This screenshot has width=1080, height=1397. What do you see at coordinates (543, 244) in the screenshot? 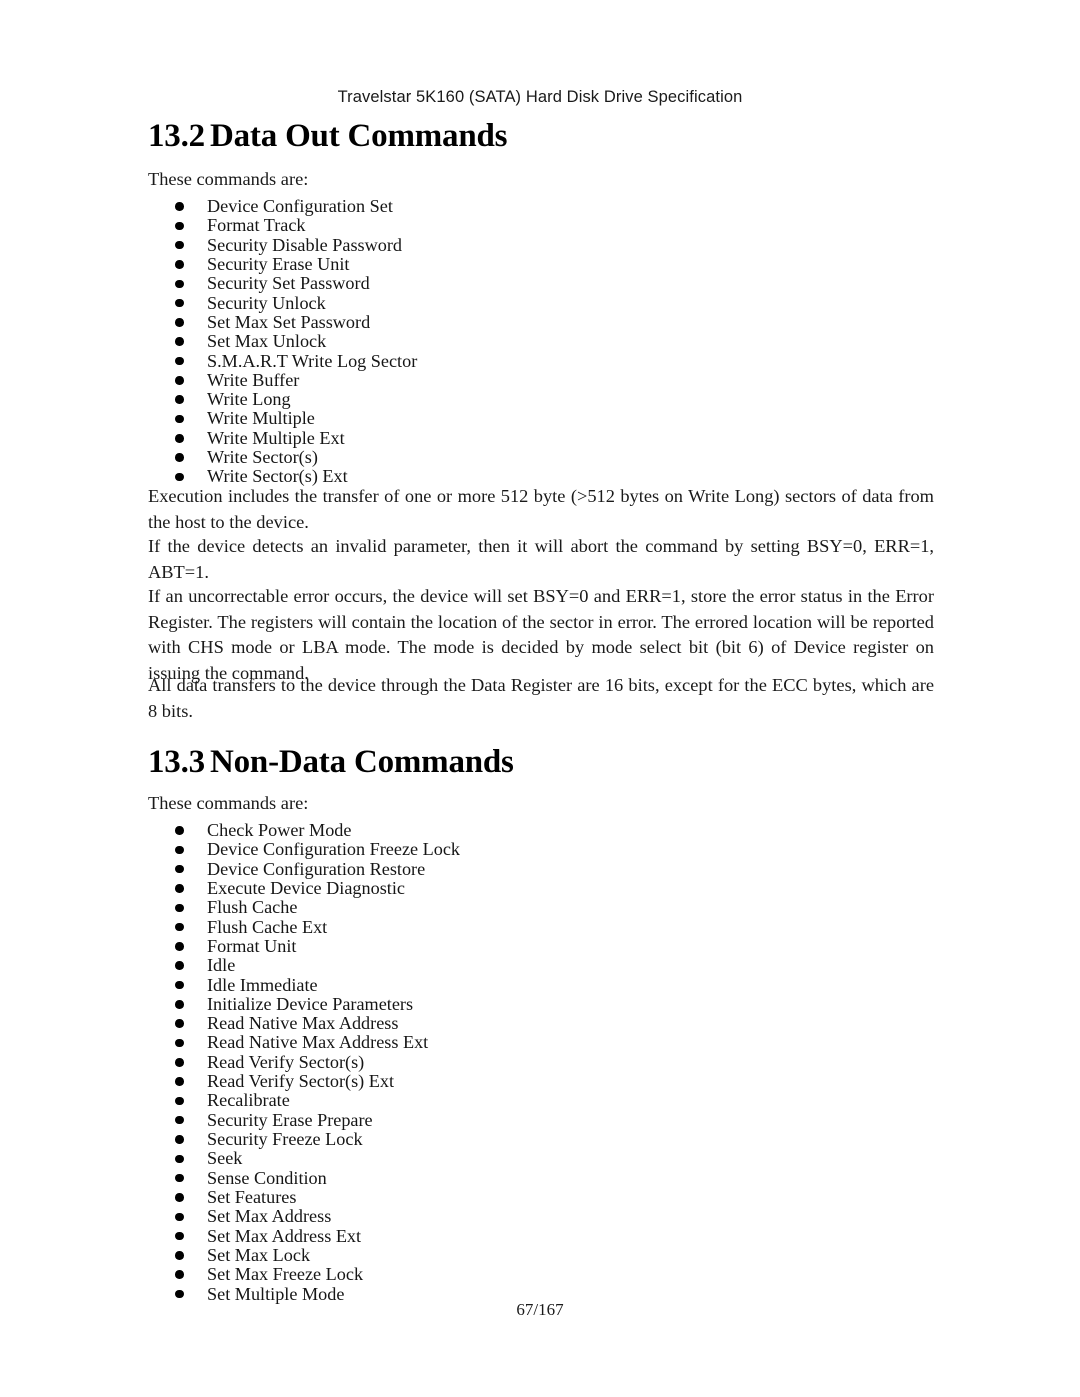
I see `list-item: Security Disable Password` at bounding box center [543, 244].